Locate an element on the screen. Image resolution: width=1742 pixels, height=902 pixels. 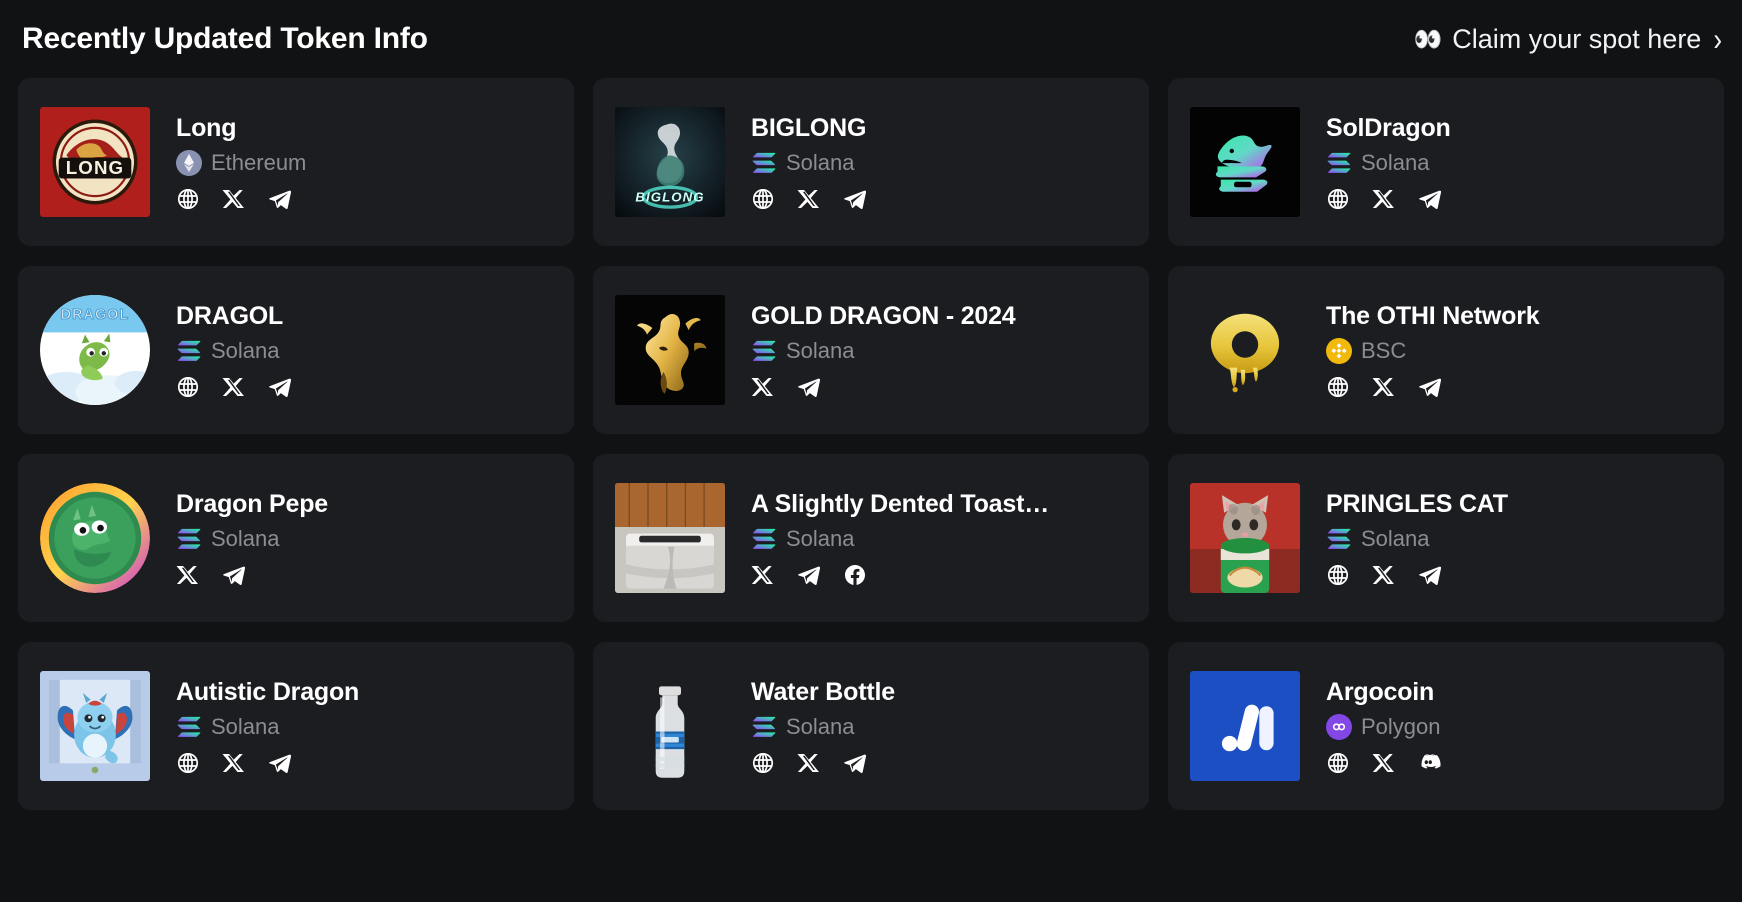
token-card-body: A Slightly Dented Toast… Solana is located at coordinates (939, 538).